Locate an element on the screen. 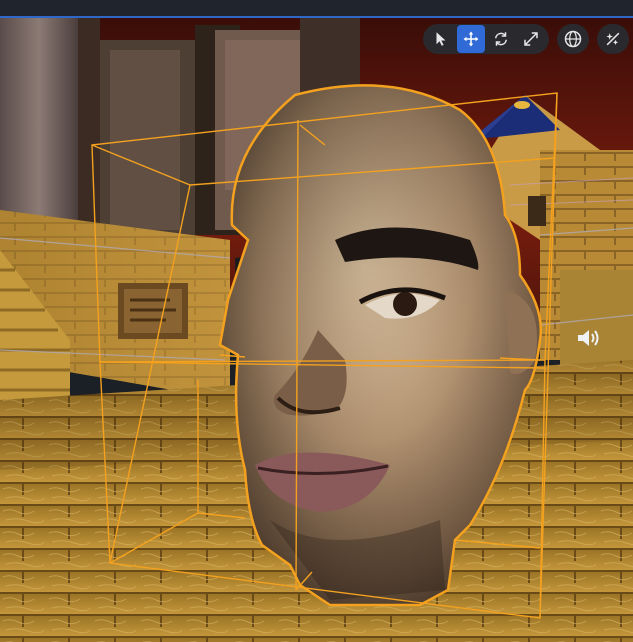 Image resolution: width=633 pixels, height=642 pixels. scale-icon is located at coordinates (531, 39).